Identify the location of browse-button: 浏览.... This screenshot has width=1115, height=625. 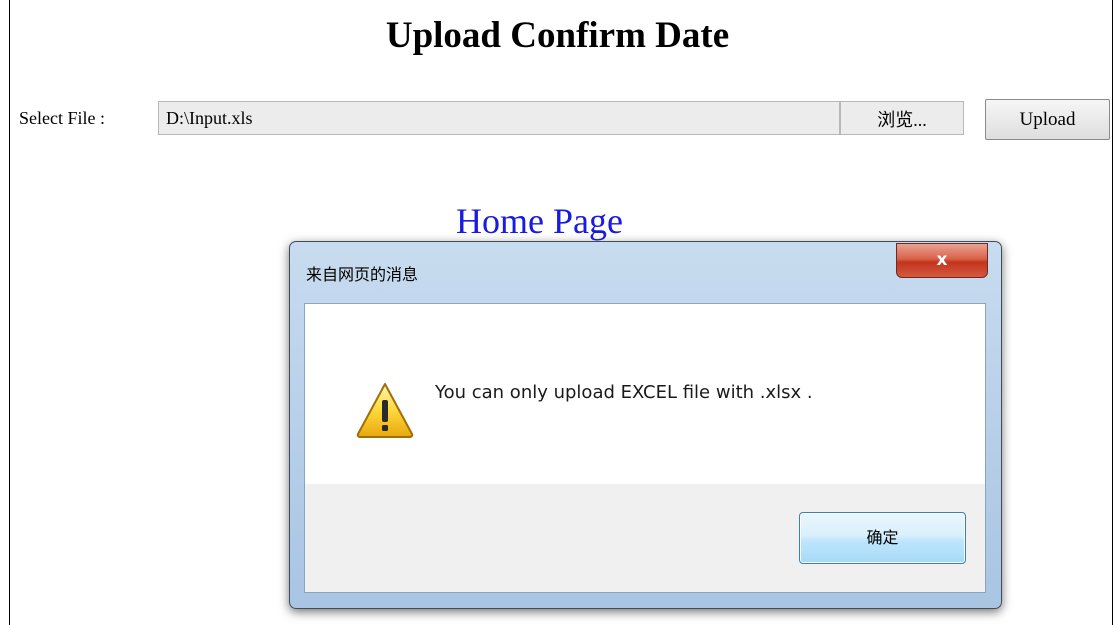
(902, 118).